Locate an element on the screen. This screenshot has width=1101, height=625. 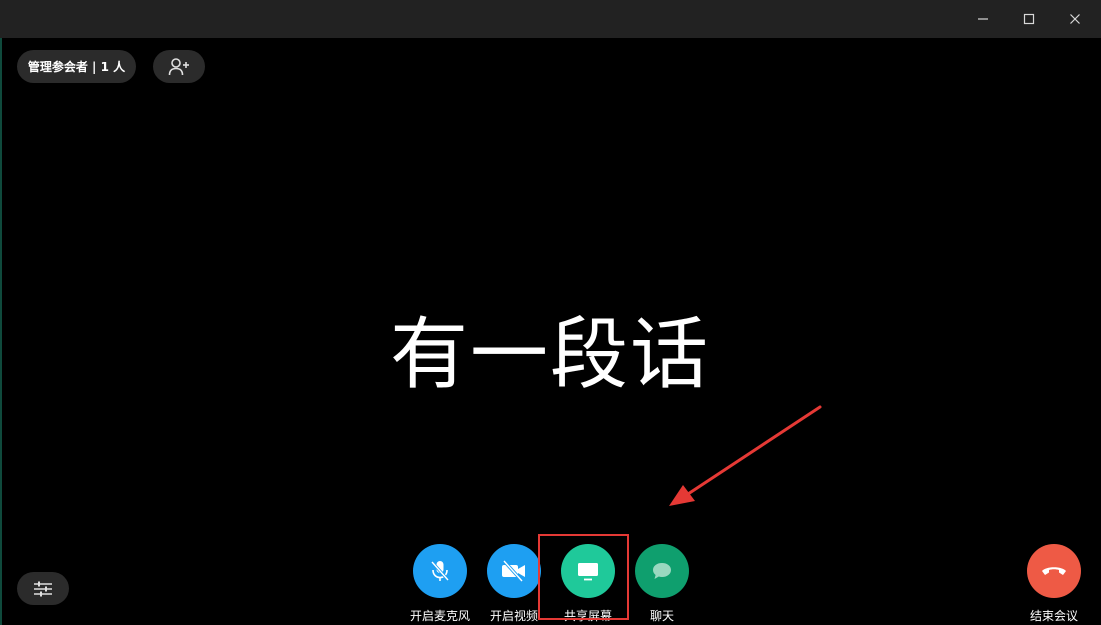
mic-circle is located at coordinates (440, 571).